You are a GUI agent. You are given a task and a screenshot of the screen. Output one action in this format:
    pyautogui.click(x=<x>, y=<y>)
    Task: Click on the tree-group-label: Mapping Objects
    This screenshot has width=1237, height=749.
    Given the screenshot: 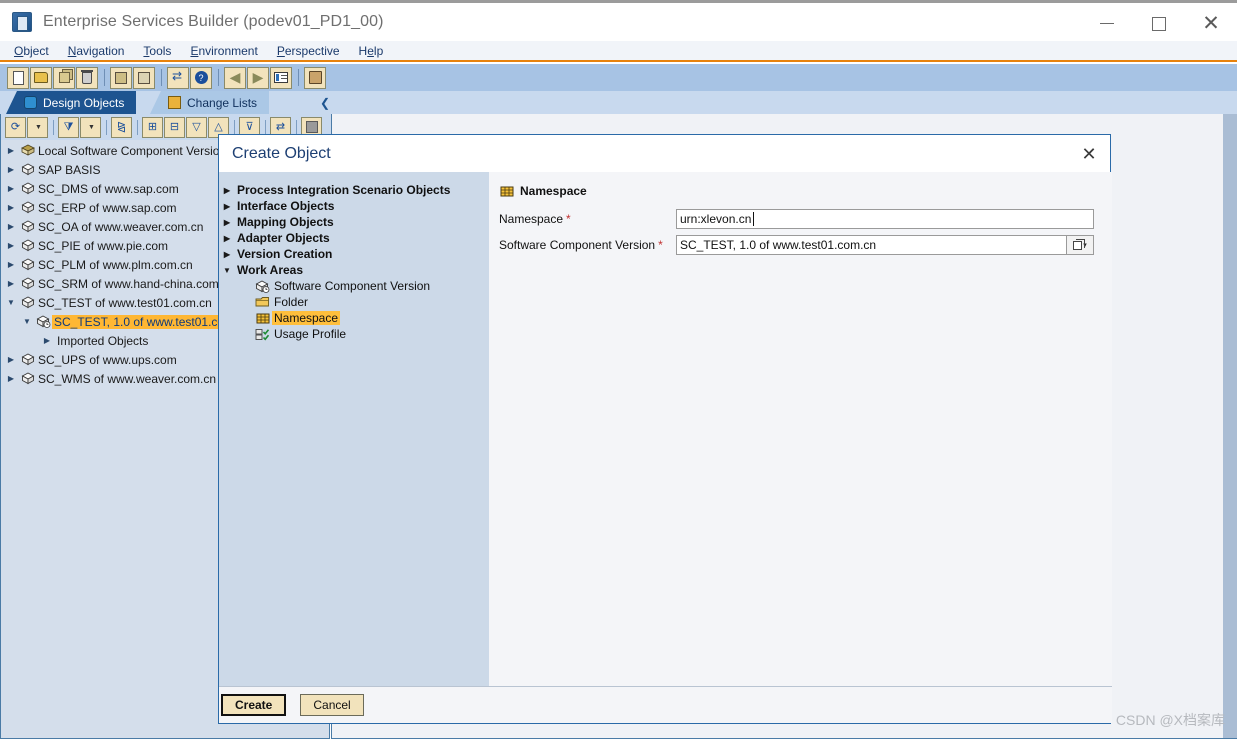 What is the action you would take?
    pyautogui.click(x=285, y=222)
    